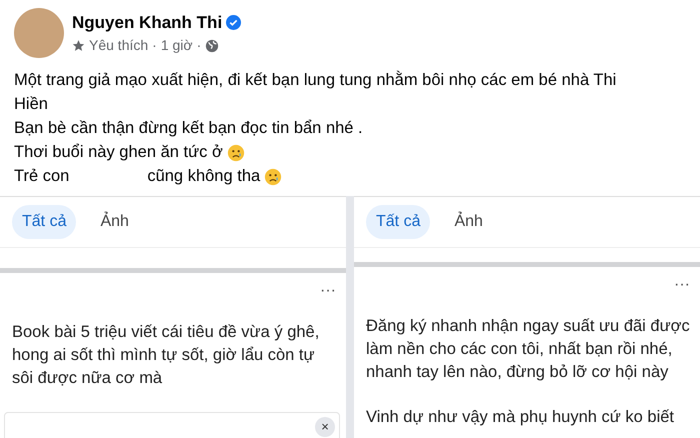 This screenshot has height=438, width=700. What do you see at coordinates (39, 33) in the screenshot?
I see `avatar-photo-placeholder` at bounding box center [39, 33].